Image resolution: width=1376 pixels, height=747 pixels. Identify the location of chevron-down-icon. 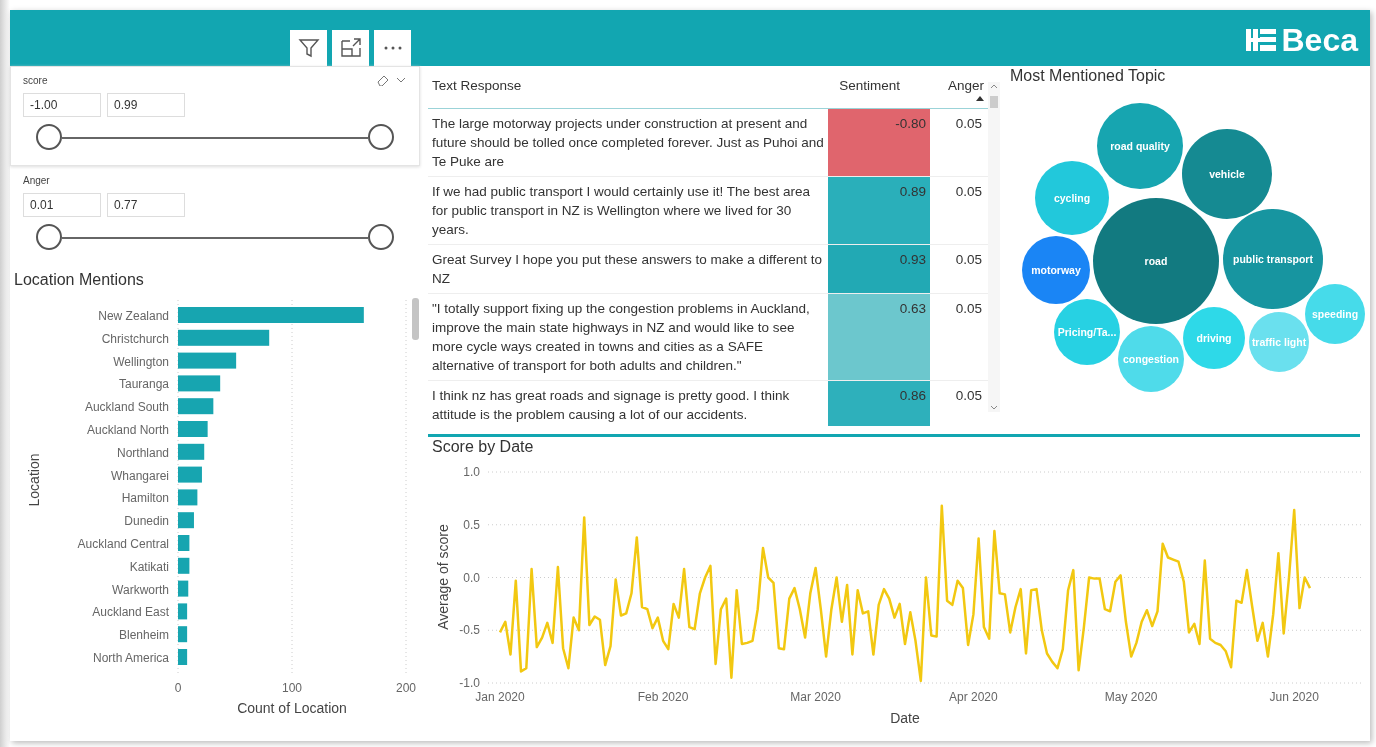
(994, 408).